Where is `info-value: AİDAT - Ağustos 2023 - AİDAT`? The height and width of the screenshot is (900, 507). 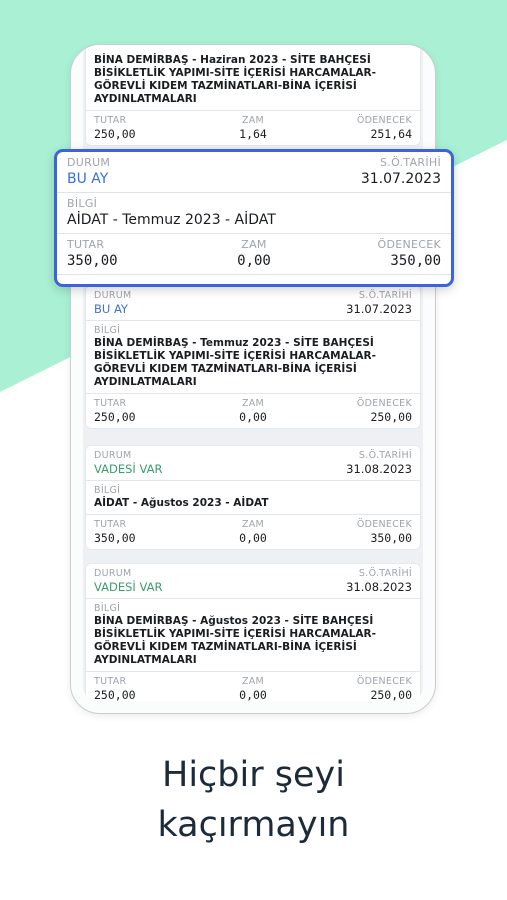
info-value: AİDAT - Ağustos 2023 - AİDAT is located at coordinates (181, 503).